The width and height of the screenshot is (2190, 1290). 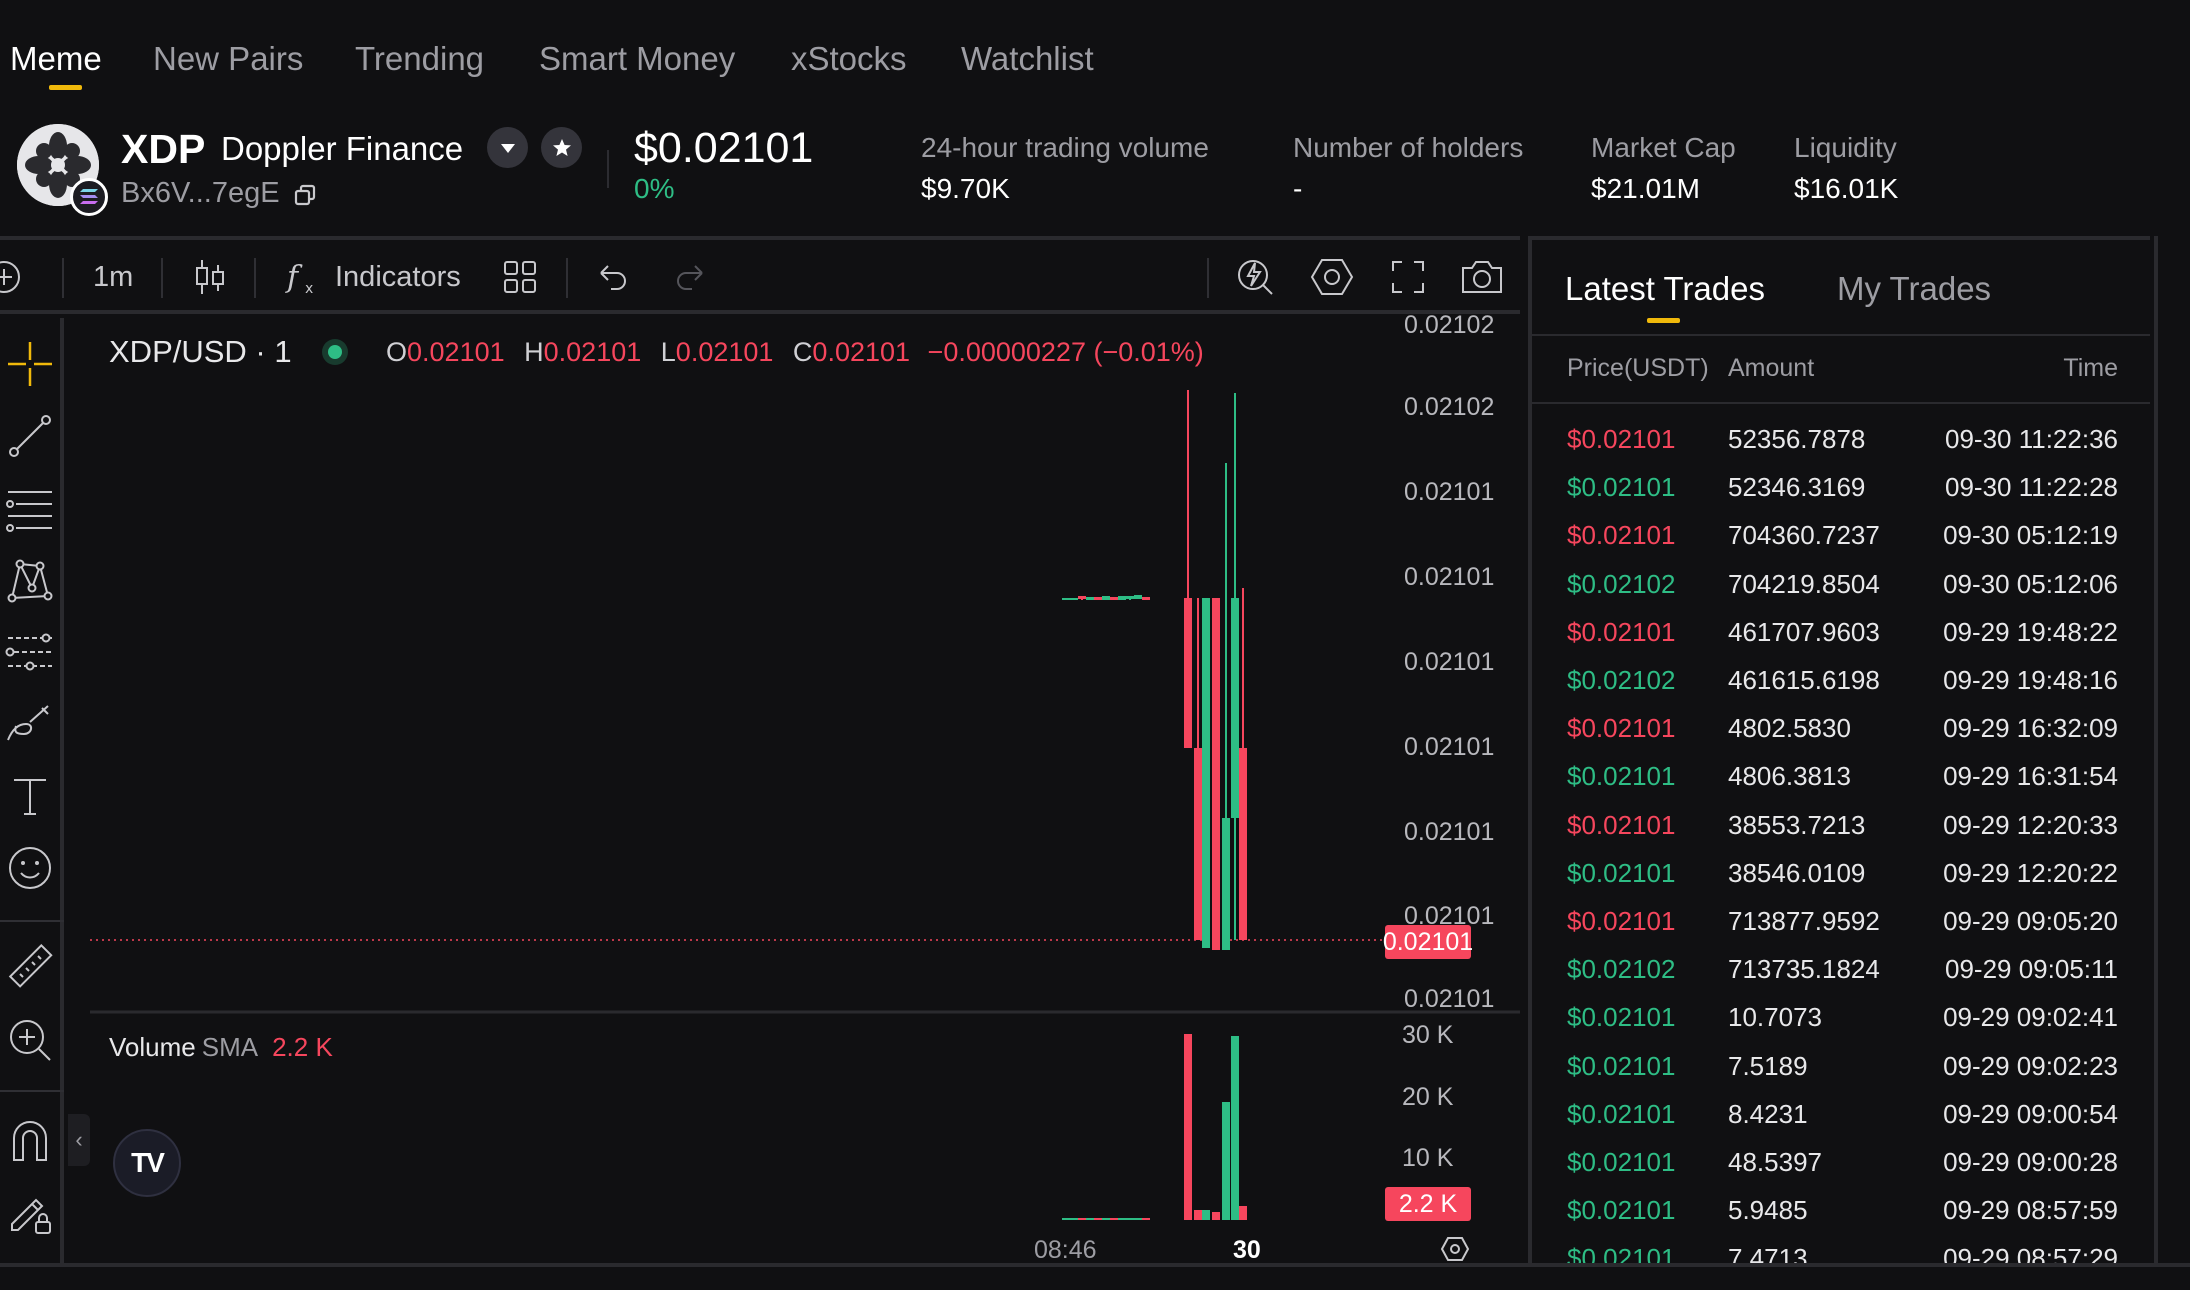 What do you see at coordinates (30, 1212) in the screenshot?
I see `lock-drawings-tool` at bounding box center [30, 1212].